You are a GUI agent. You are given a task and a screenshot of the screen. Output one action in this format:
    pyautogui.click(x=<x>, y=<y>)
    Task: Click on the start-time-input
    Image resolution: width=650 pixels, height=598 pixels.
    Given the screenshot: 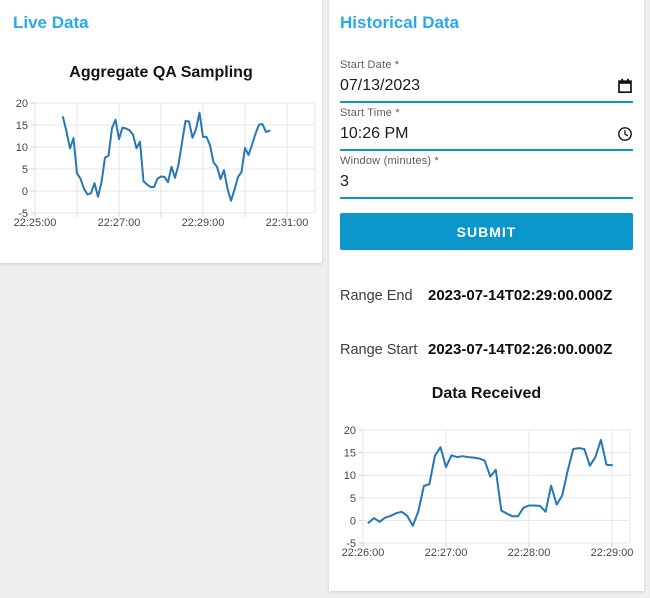 What is the action you would take?
    pyautogui.click(x=478, y=134)
    